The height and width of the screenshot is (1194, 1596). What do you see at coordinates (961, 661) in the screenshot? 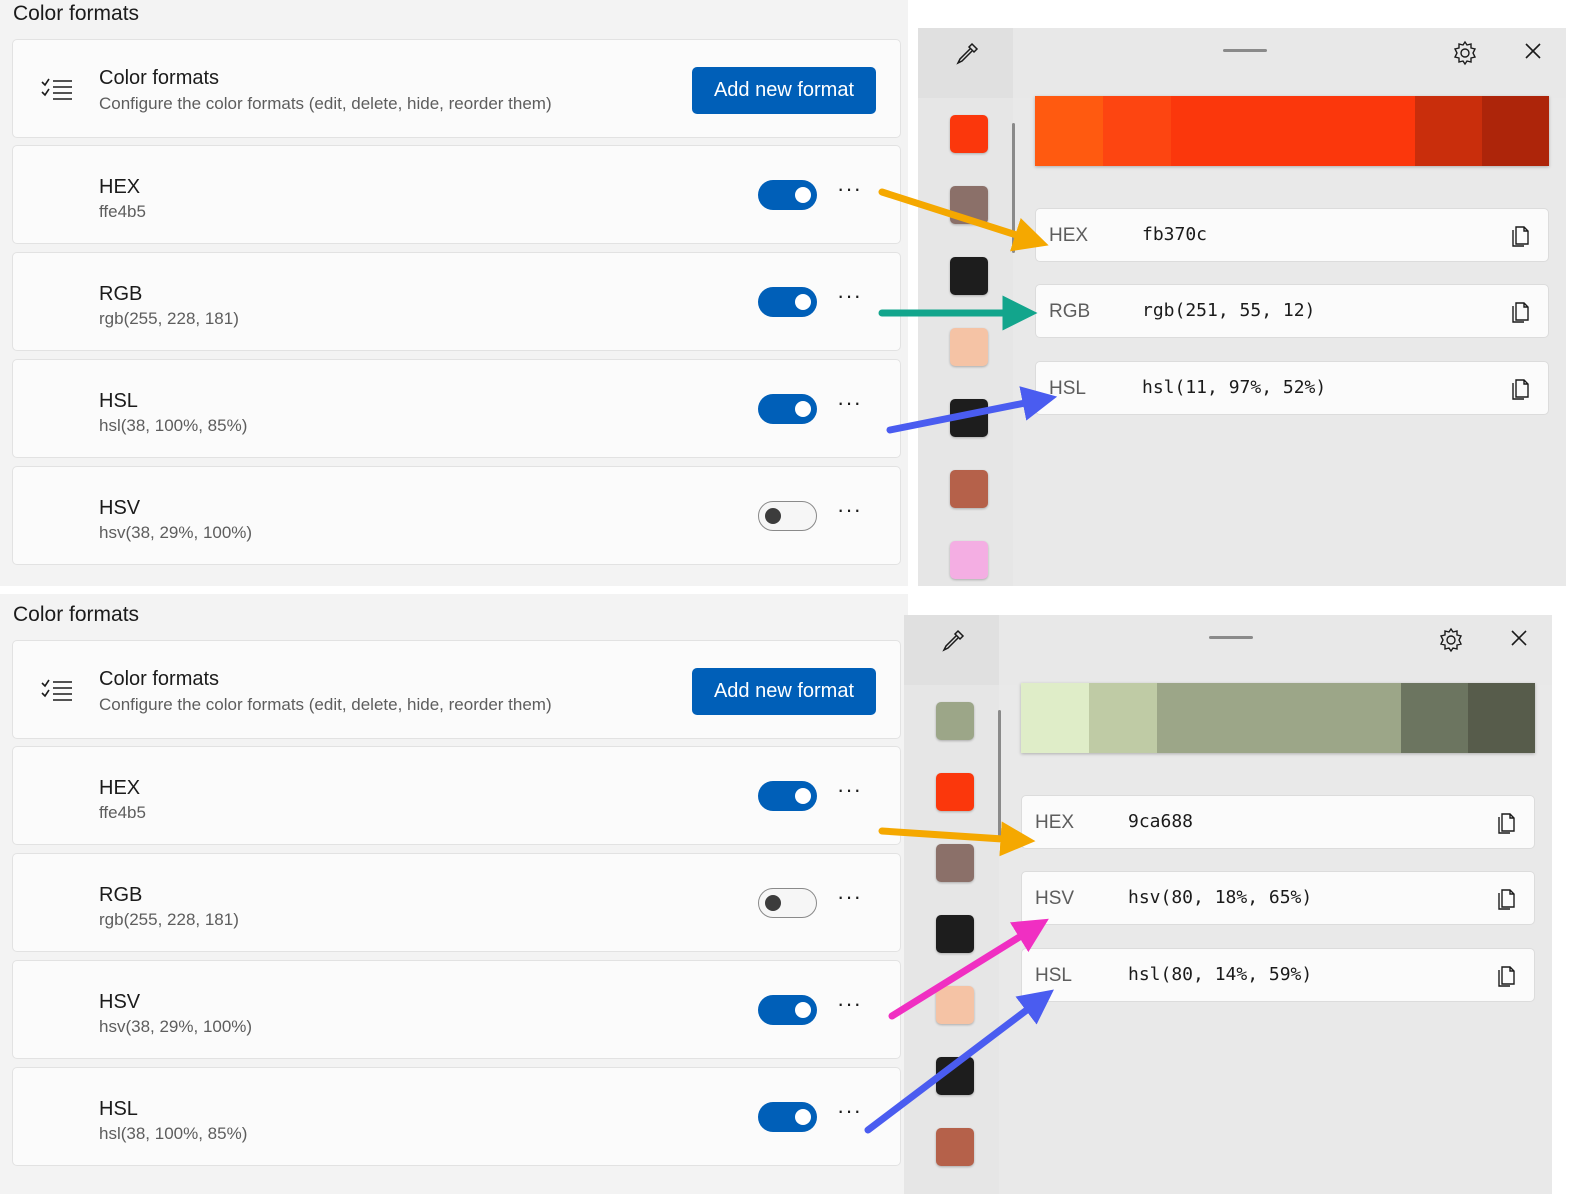
I see `annotation-arrows` at bounding box center [961, 661].